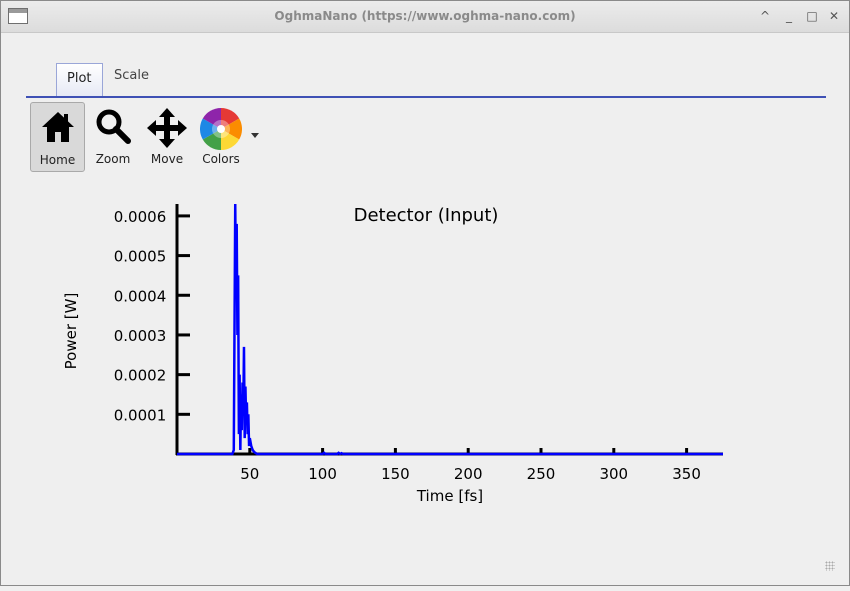 This screenshot has height=591, width=850. Describe the element at coordinates (426, 78) in the screenshot. I see `tab-bar: Plot Scale` at that location.